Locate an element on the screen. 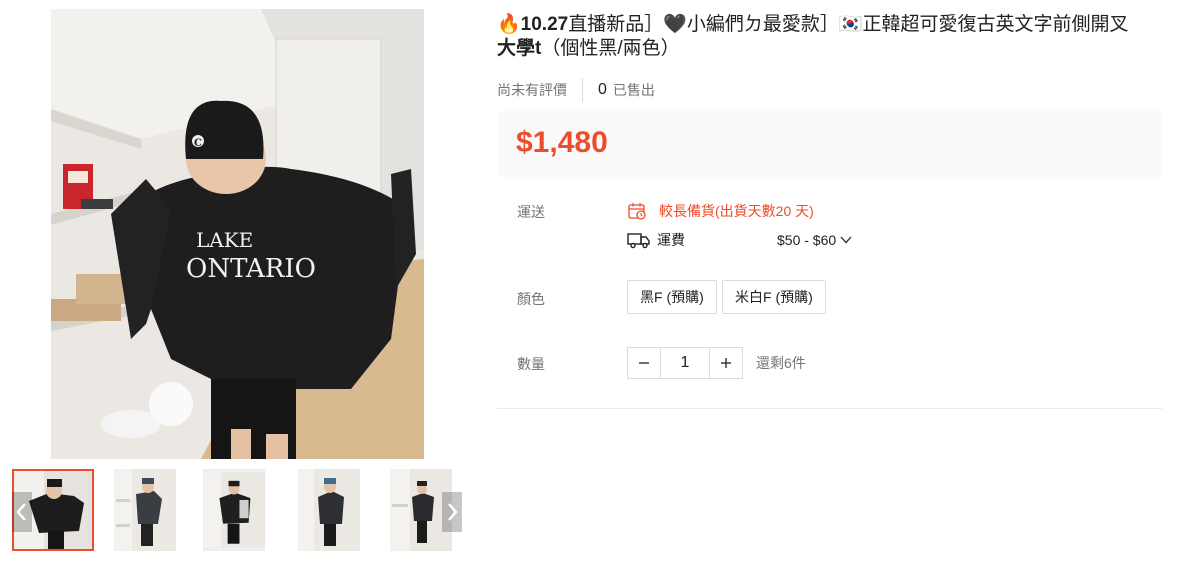 Image resolution: width=1177 pixels, height=566 pixels. thumbnail-prev-button is located at coordinates (22, 512).